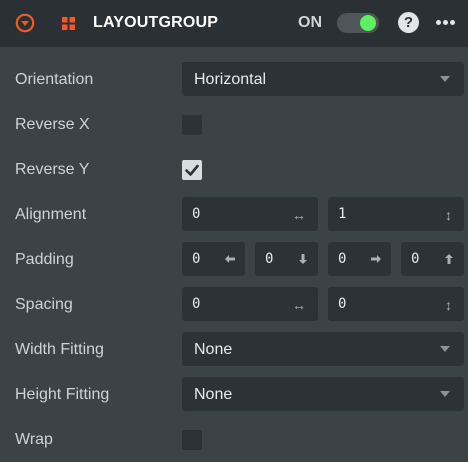 The height and width of the screenshot is (462, 468). I want to click on question-circle-icon: ?, so click(408, 22).